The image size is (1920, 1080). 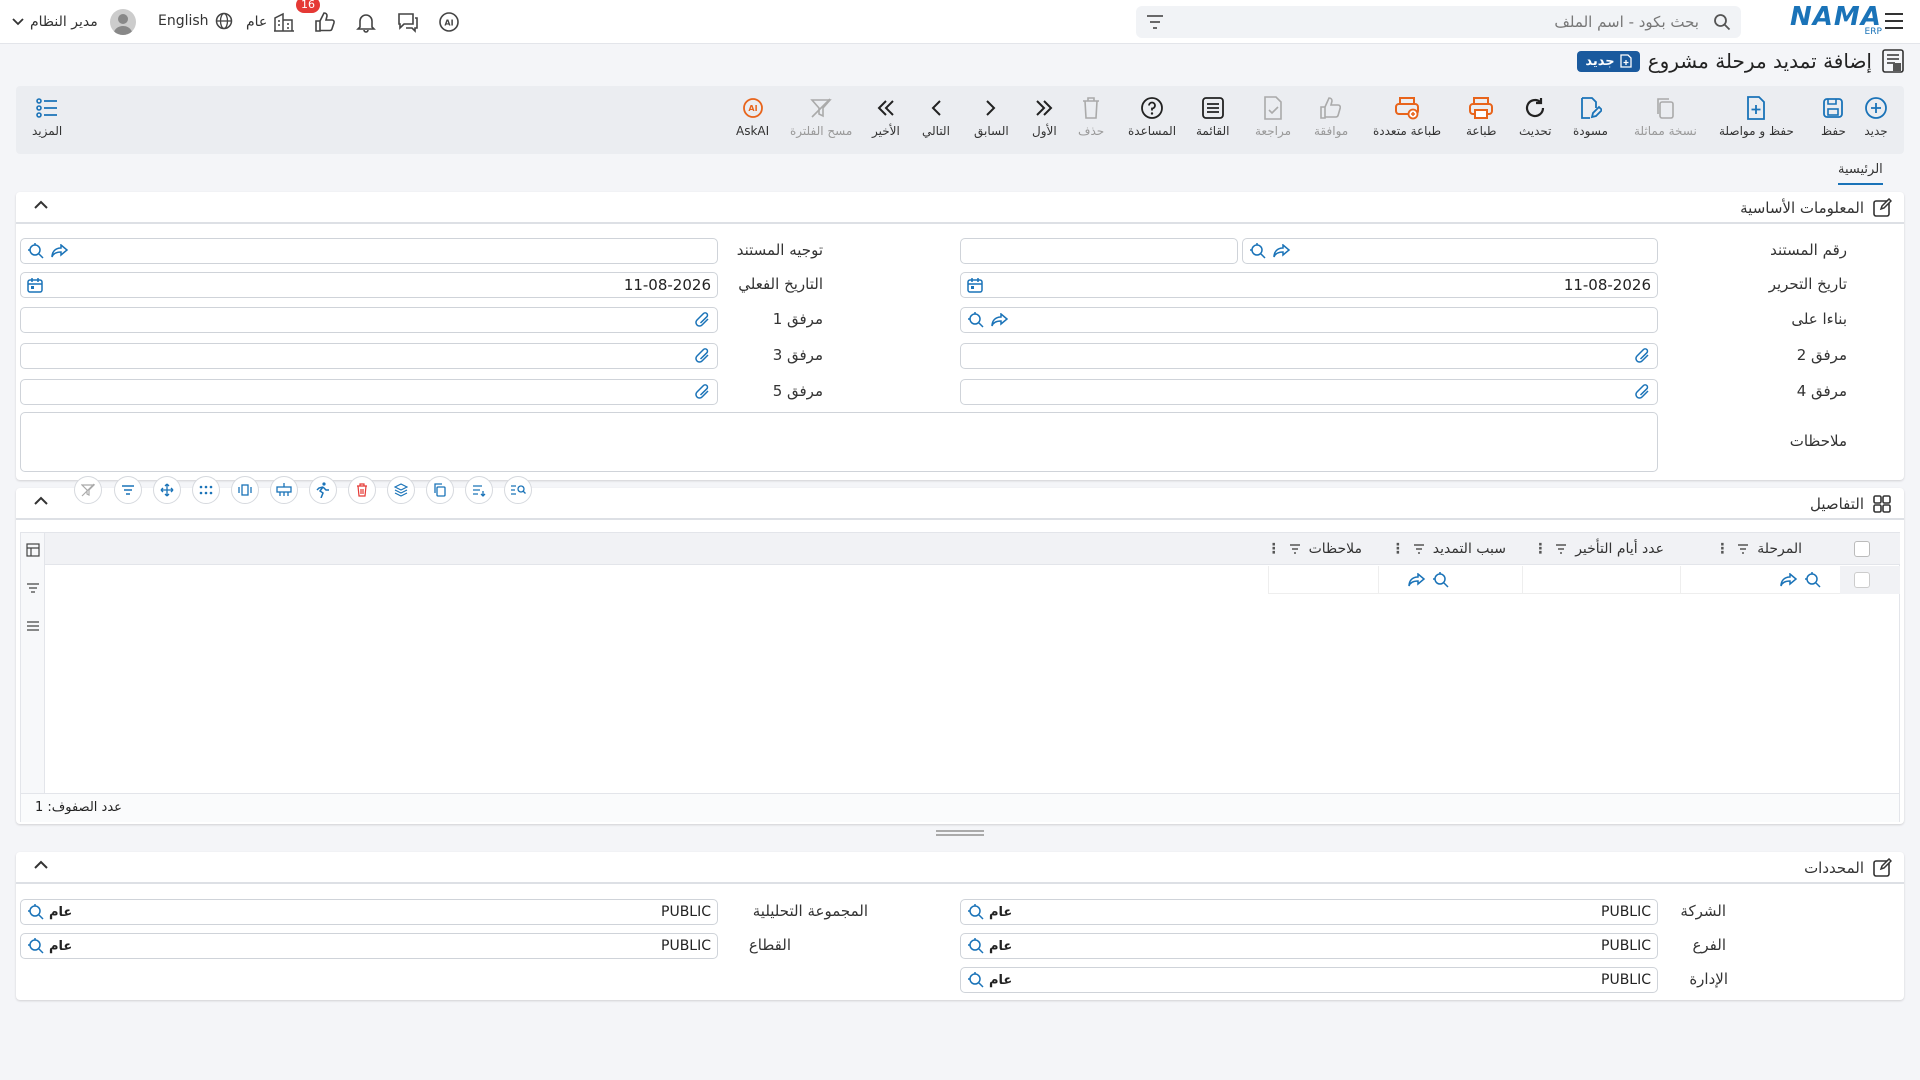 I want to click on new-doc-icon, so click(x=1626, y=61).